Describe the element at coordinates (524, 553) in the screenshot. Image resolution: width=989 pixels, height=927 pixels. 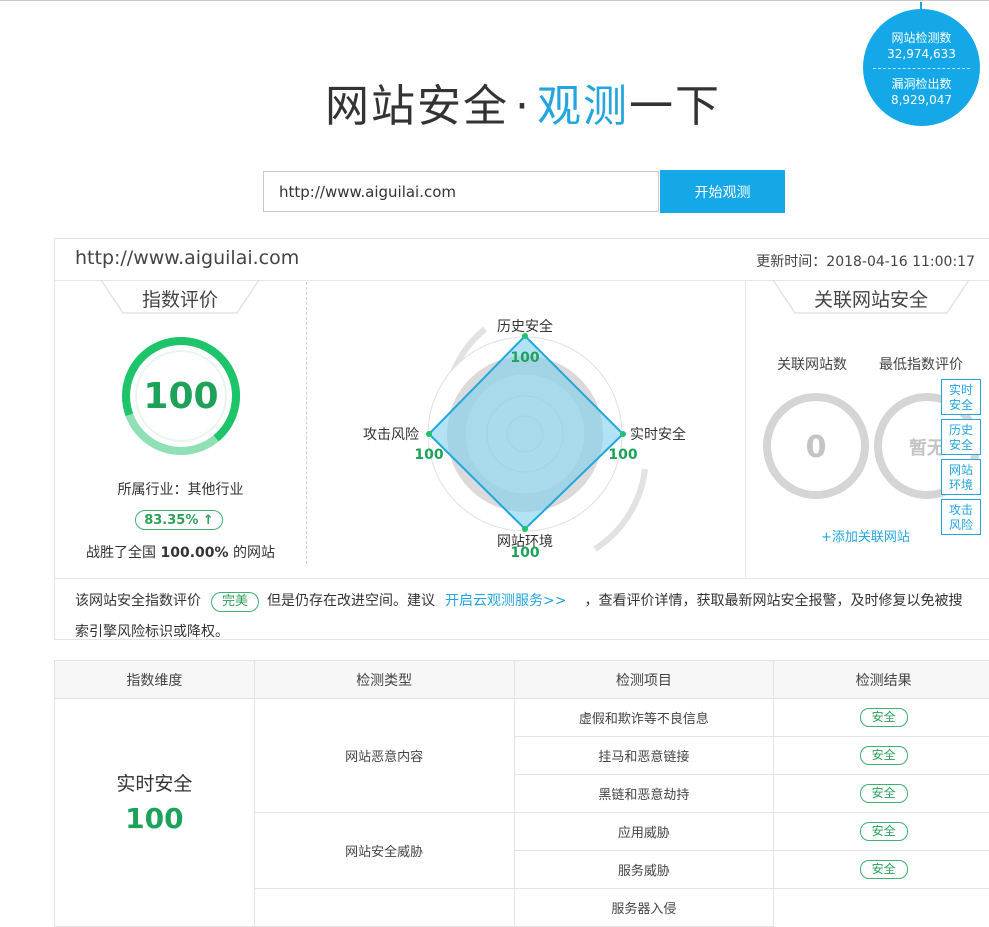
I see `radar-value-env: 100` at that location.